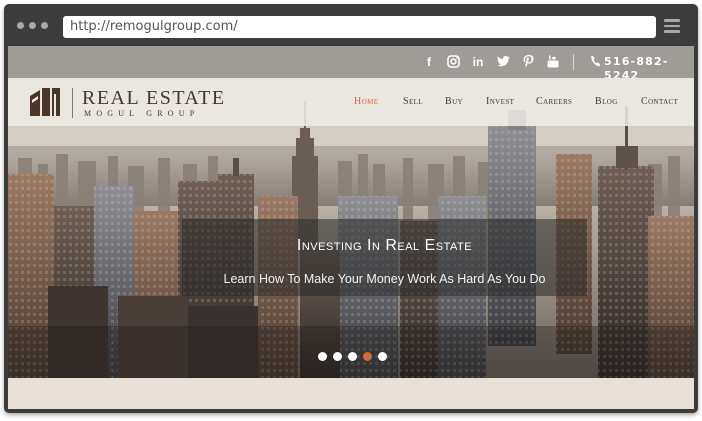  What do you see at coordinates (154, 98) in the screenshot?
I see `brand-title: REAL ESTATE` at bounding box center [154, 98].